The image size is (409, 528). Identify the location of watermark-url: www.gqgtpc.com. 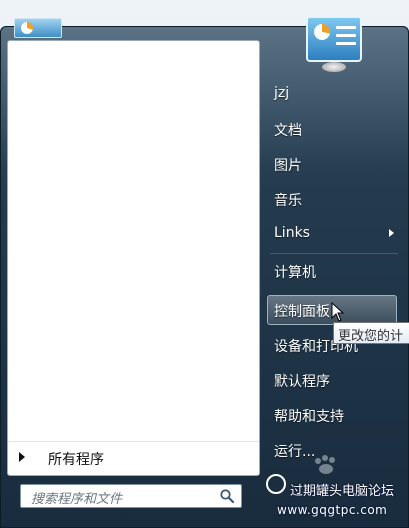
(332, 510).